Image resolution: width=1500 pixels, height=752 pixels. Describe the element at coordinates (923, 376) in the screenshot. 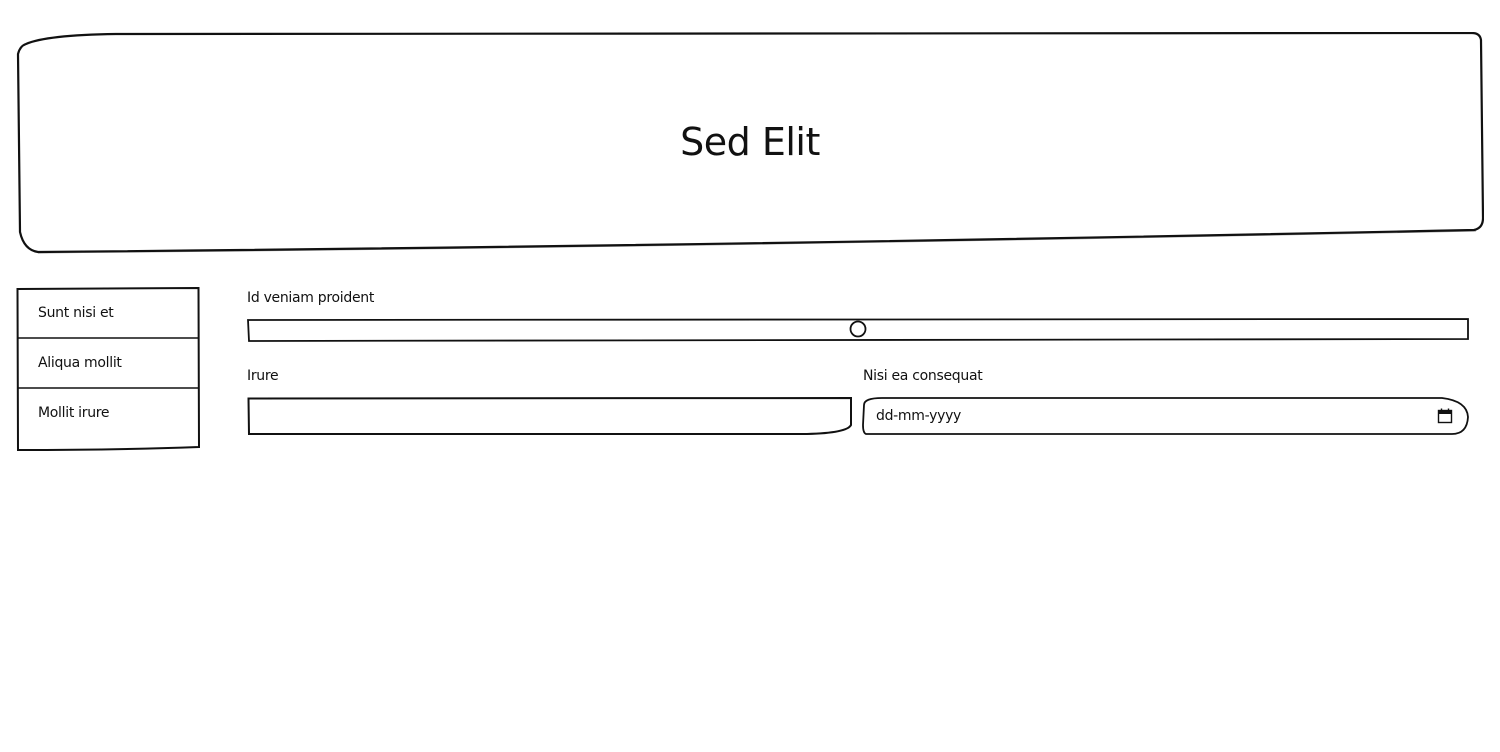

I see `date-label: Nisi ea consequat` at that location.